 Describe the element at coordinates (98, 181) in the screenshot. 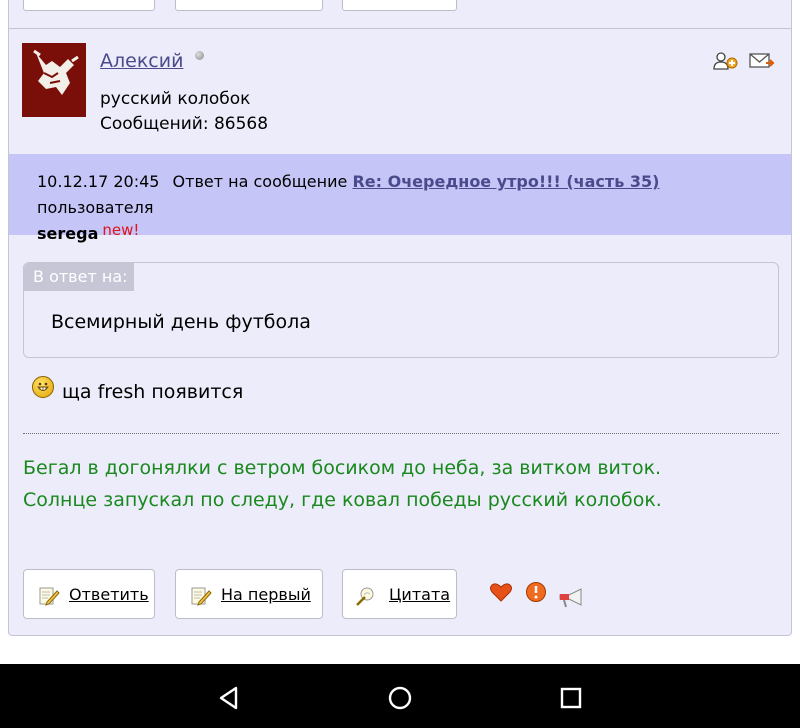

I see `reply-timestamp: 10.12.17 20:45` at that location.